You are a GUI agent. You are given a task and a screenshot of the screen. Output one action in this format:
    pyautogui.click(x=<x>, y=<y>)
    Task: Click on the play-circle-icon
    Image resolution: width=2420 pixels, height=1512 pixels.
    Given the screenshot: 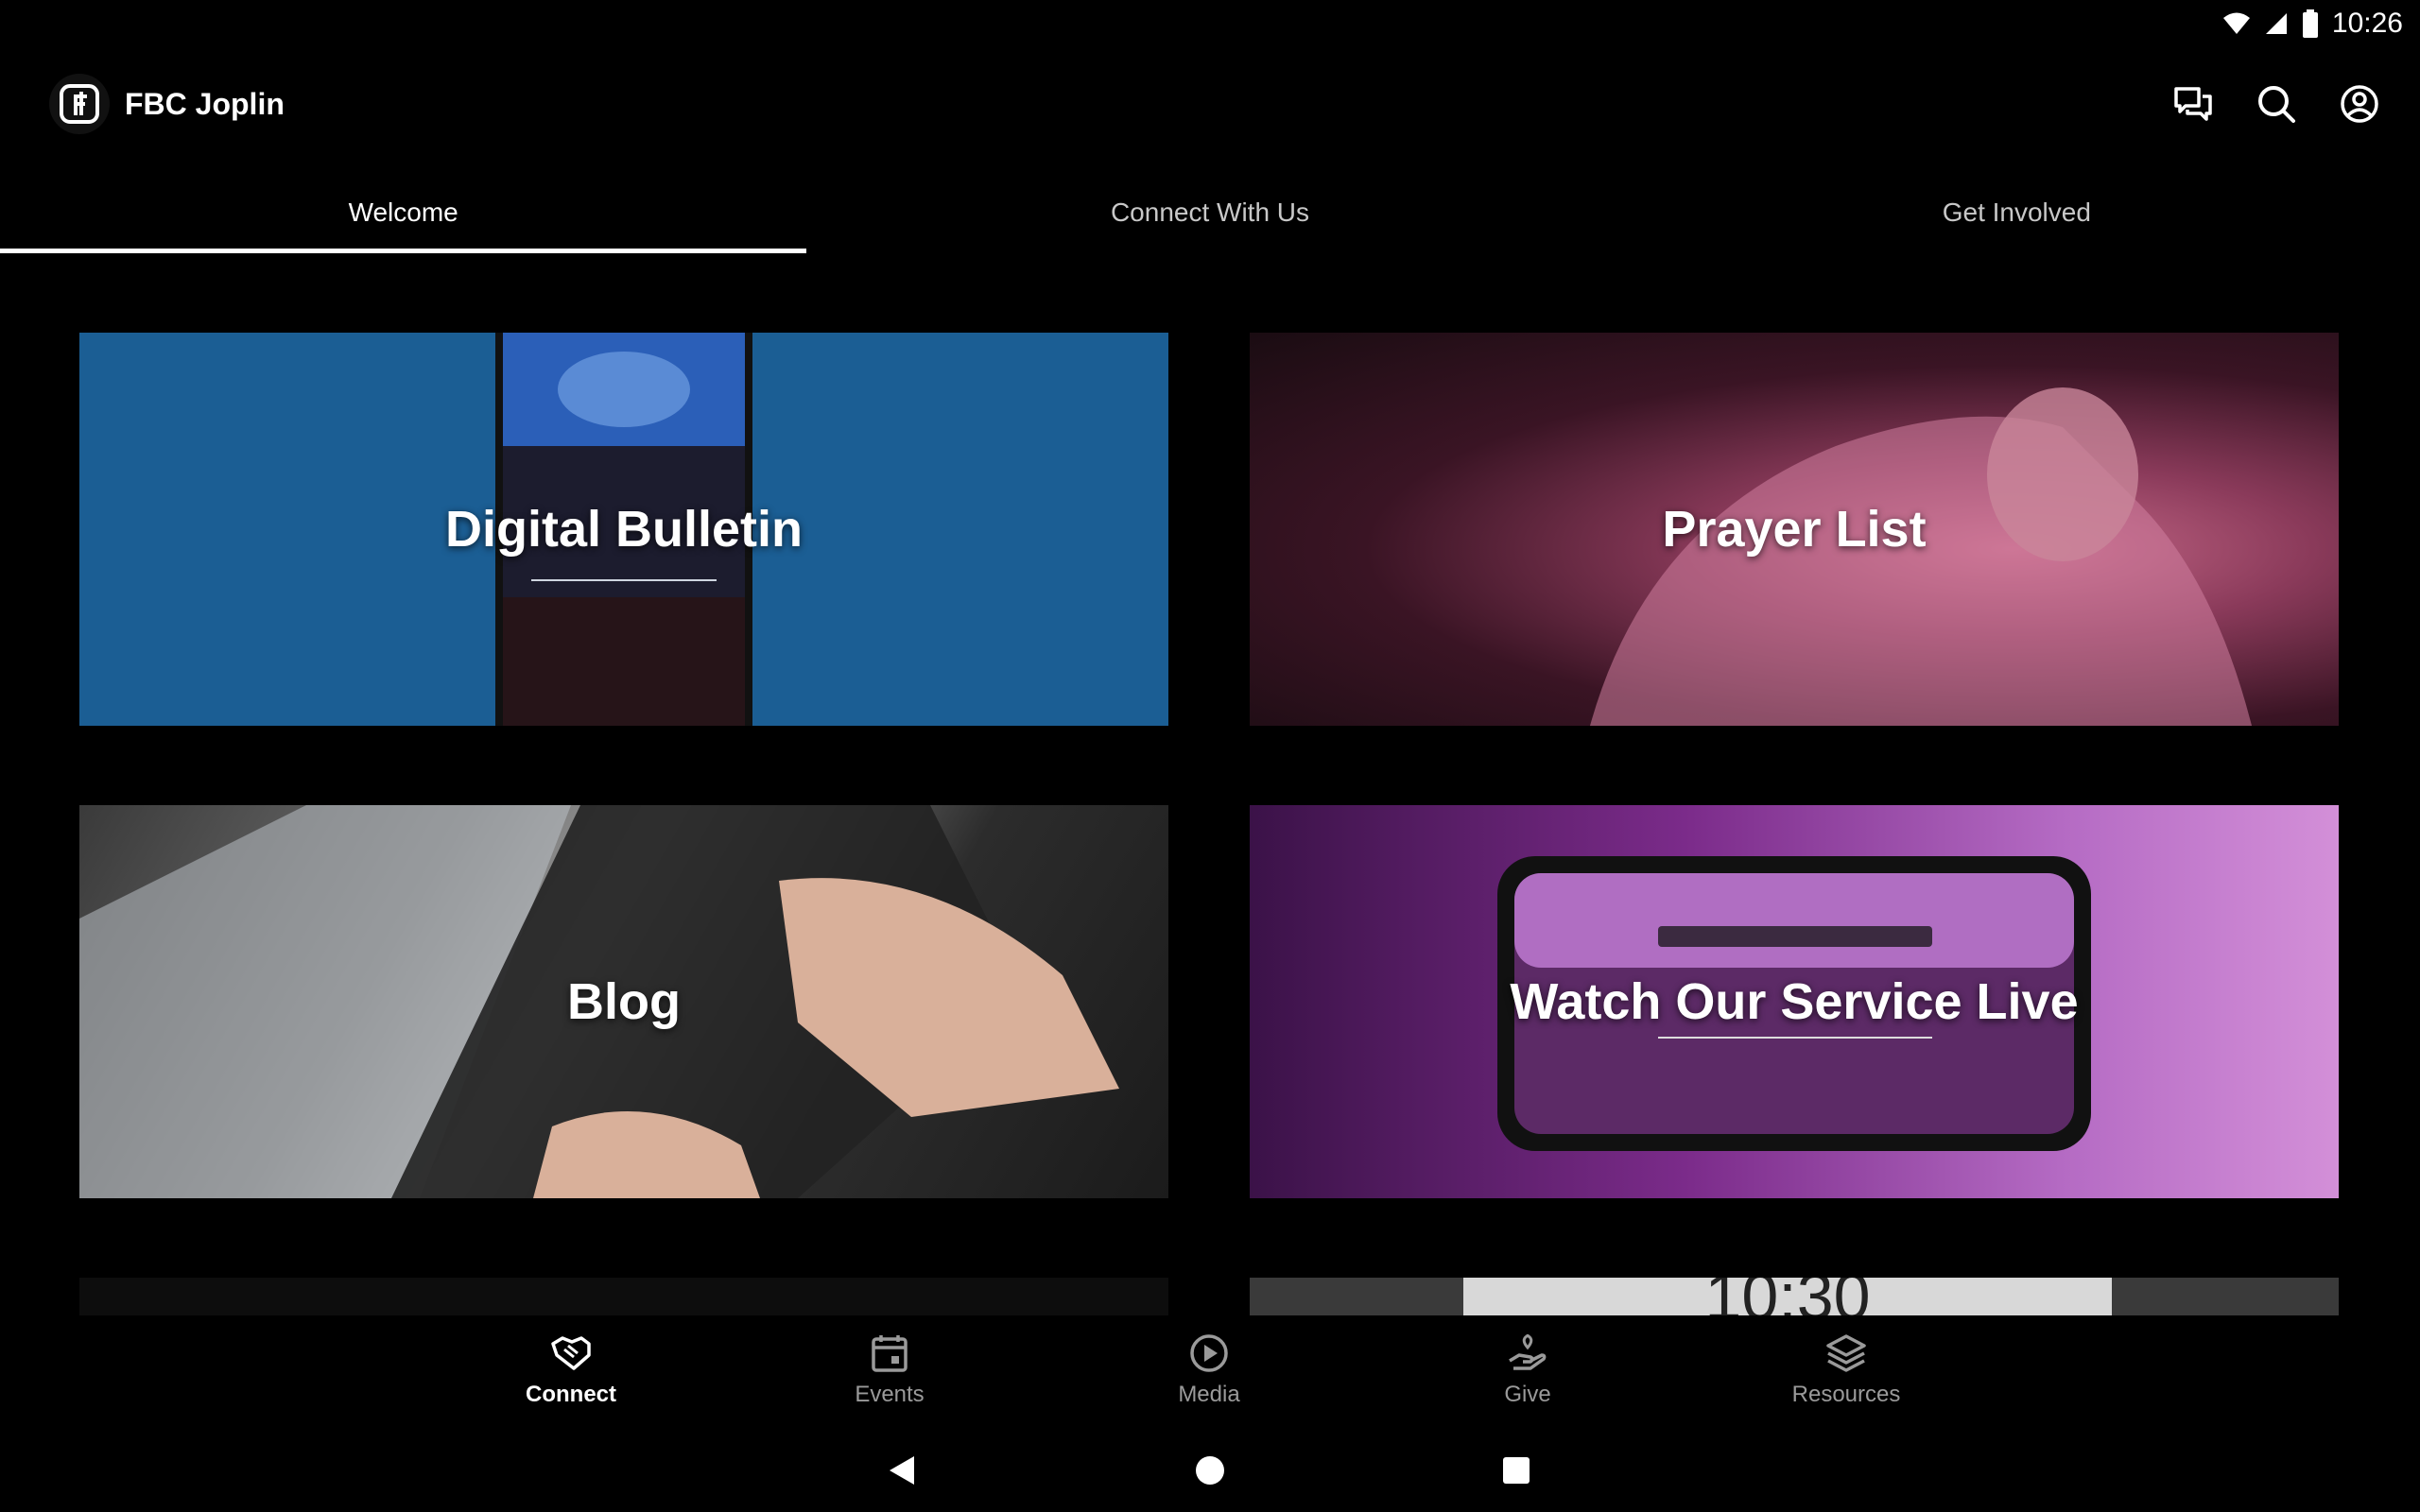 What is the action you would take?
    pyautogui.click(x=1209, y=1353)
    